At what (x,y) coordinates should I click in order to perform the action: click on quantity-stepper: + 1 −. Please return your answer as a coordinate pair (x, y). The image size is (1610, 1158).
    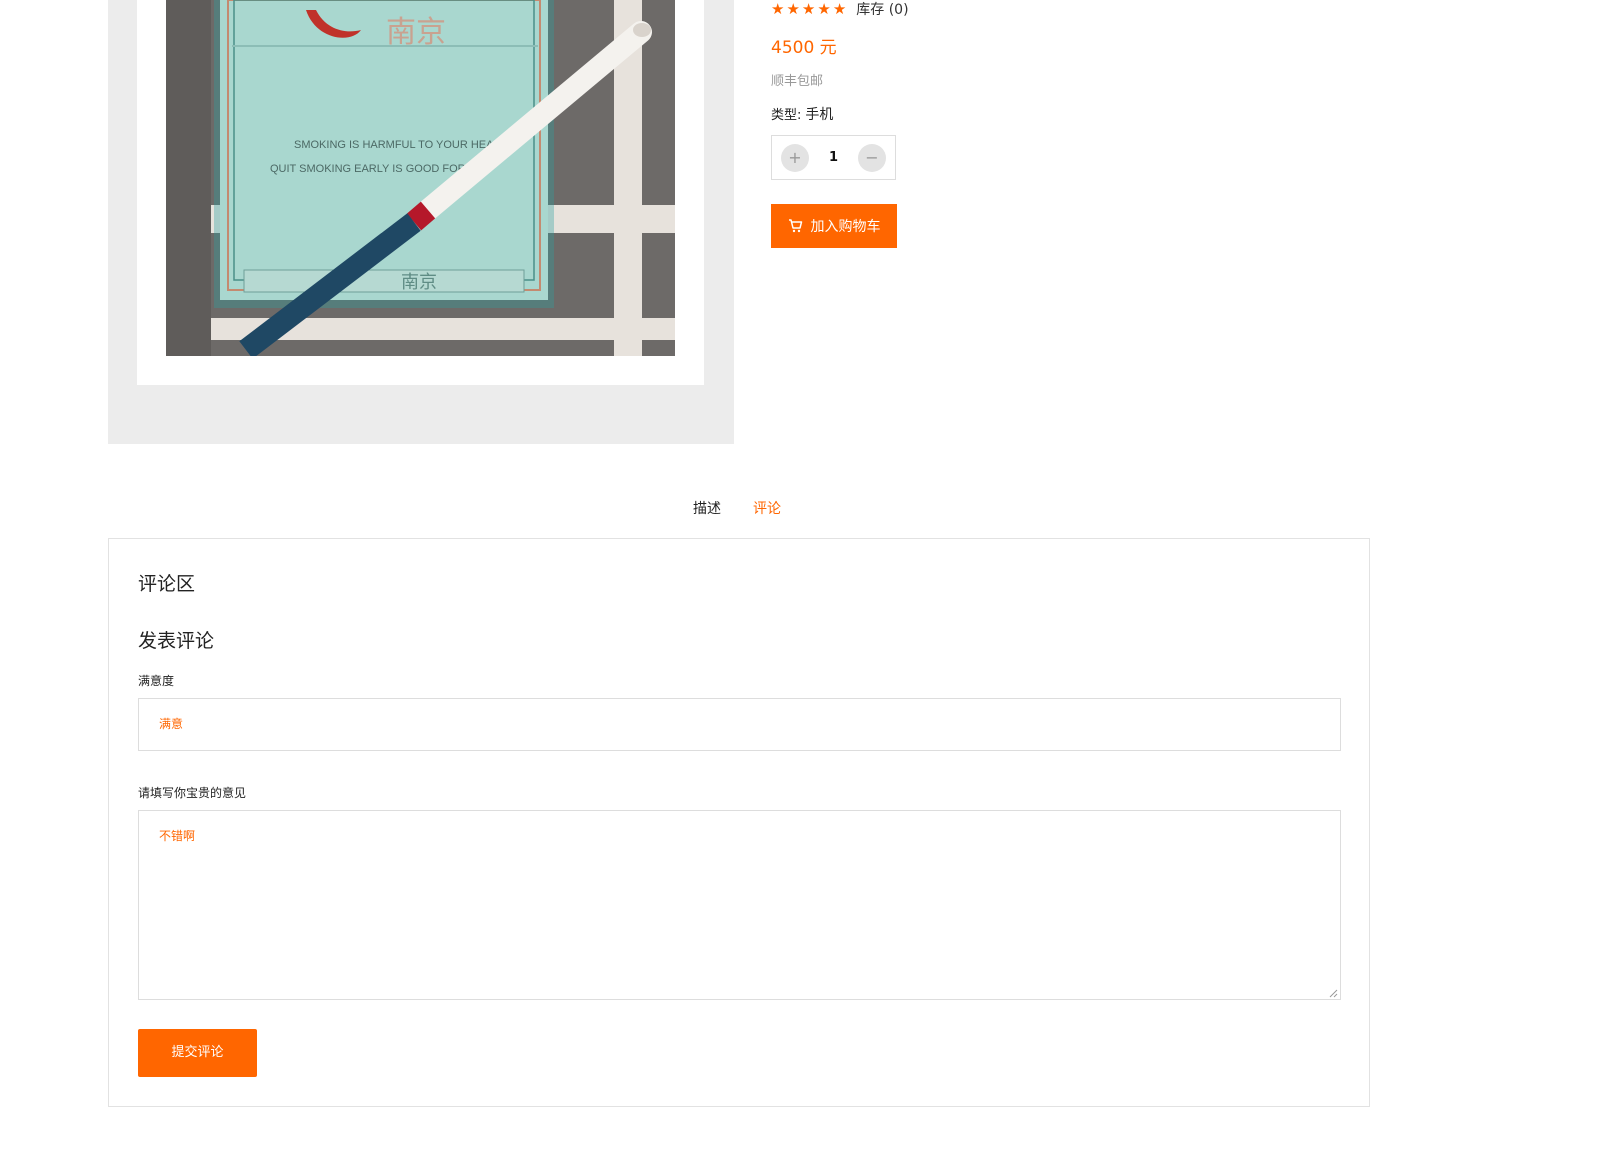
    Looking at the image, I should click on (833, 157).